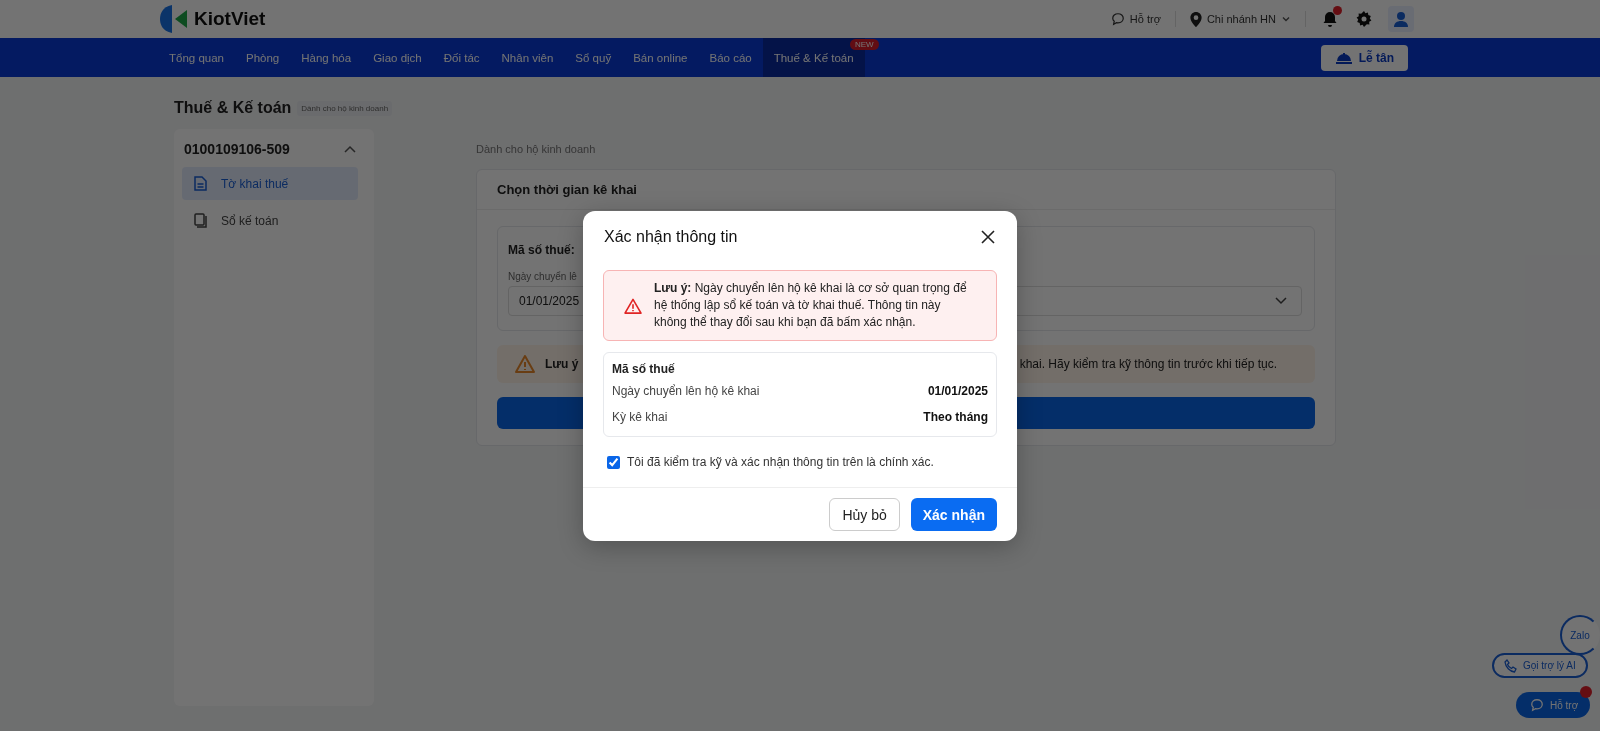 Image resolution: width=1600 pixels, height=731 pixels. What do you see at coordinates (196, 57) in the screenshot?
I see `nav-tab: Tổng quan` at bounding box center [196, 57].